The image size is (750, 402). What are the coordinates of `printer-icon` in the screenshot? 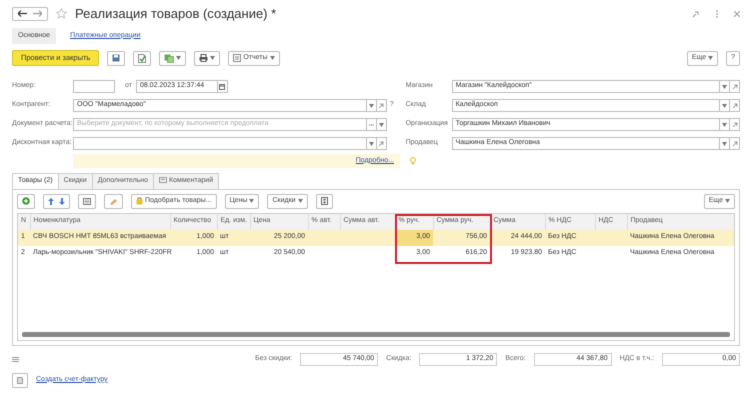 It's located at (203, 58).